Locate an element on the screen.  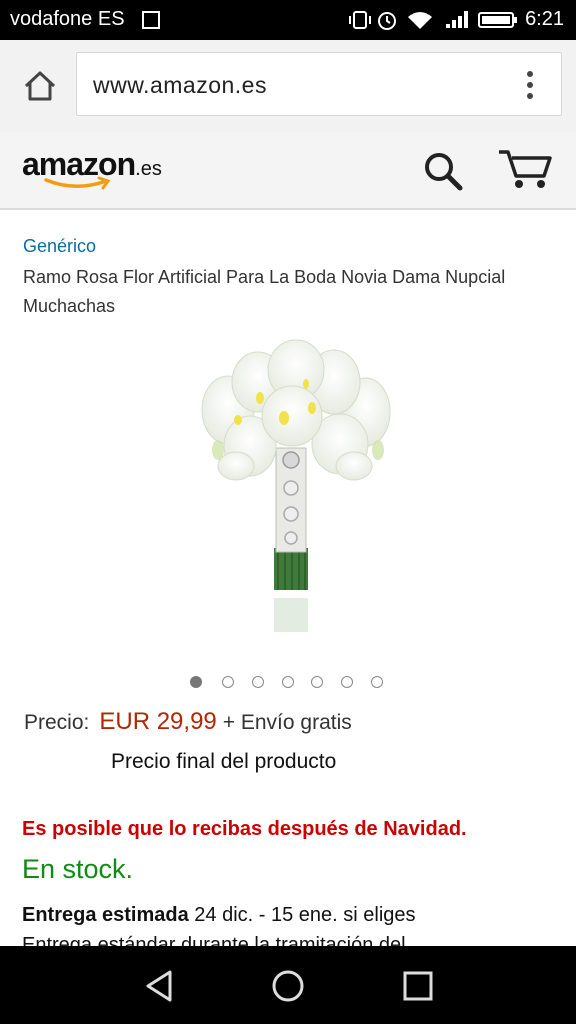
home-circle-icon is located at coordinates (288, 986).